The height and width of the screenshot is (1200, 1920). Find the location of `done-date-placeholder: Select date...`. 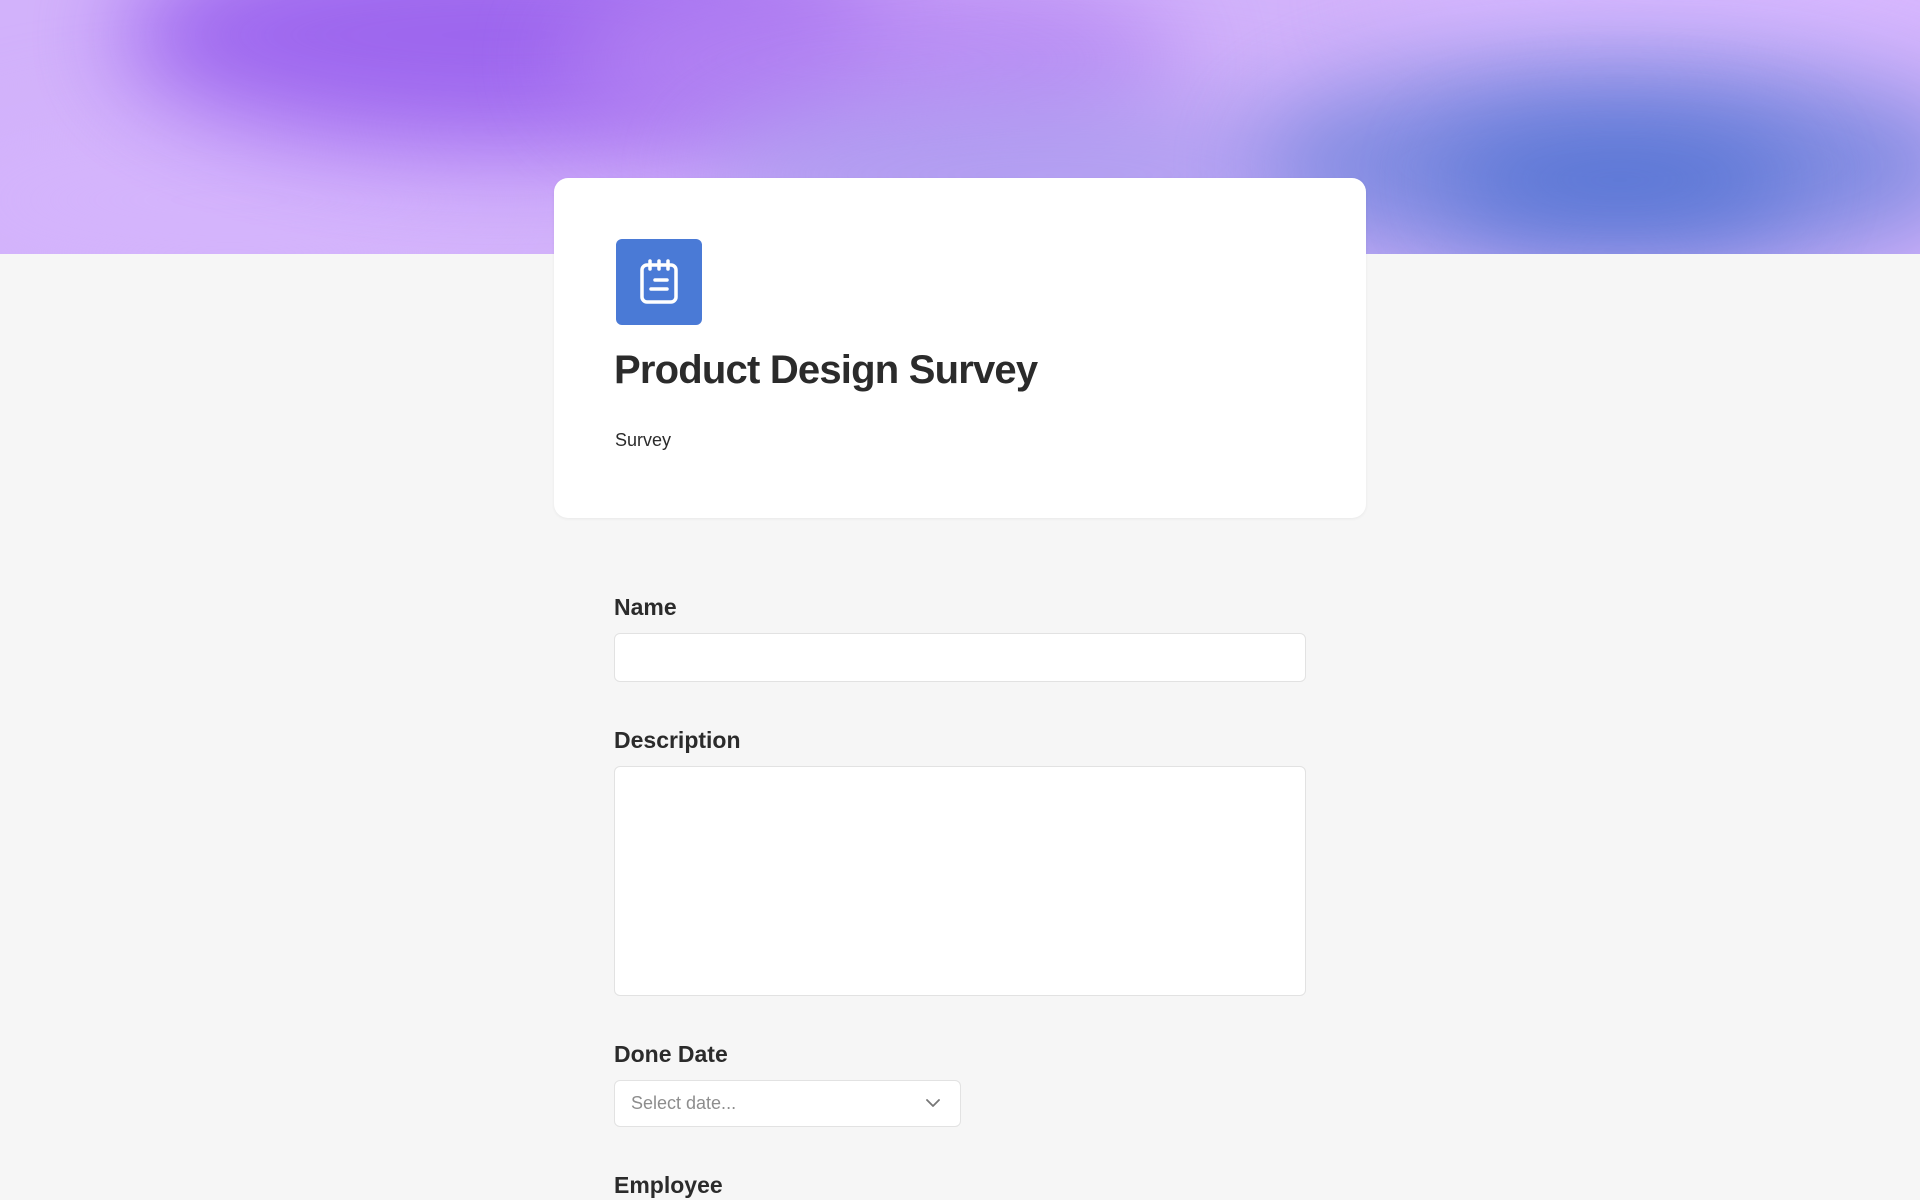

done-date-placeholder: Select date... is located at coordinates (684, 1103).